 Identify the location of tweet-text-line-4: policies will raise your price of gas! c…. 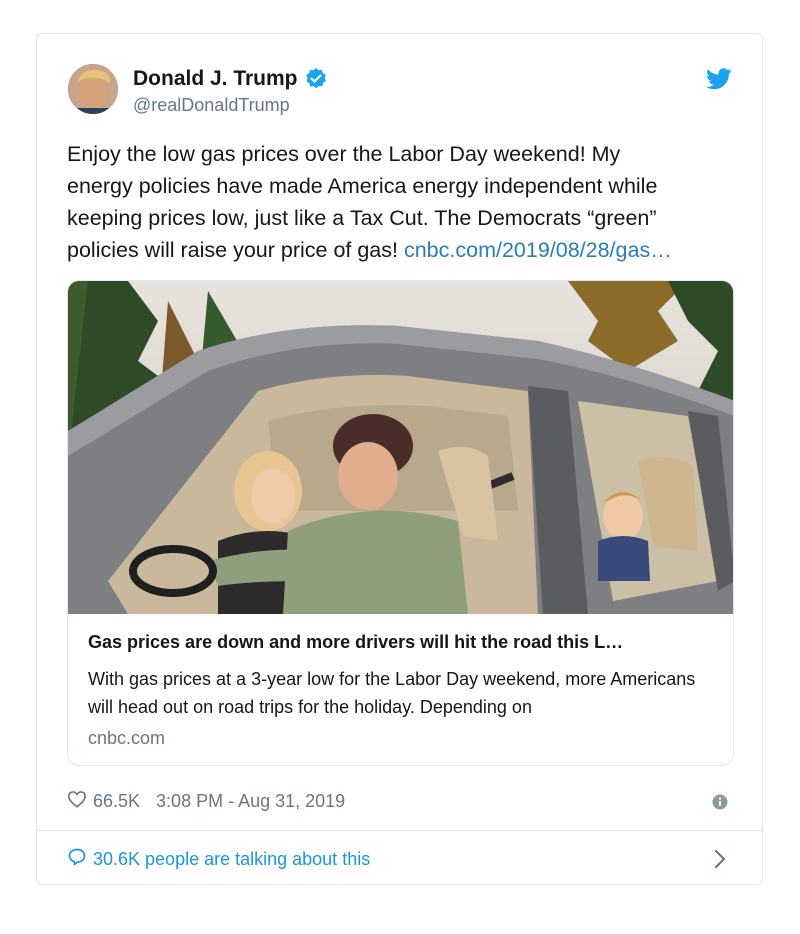
(399, 250).